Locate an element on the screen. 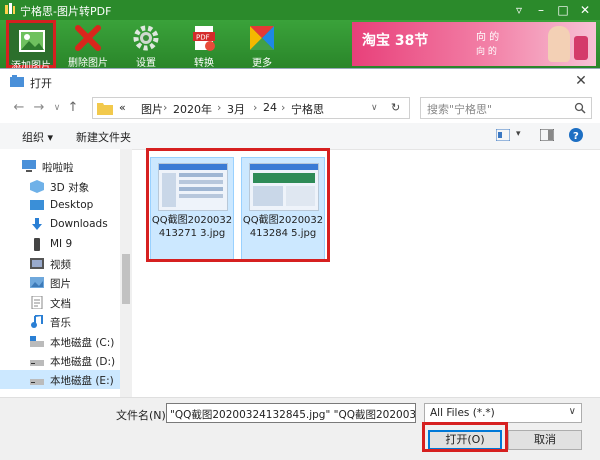 Image resolution: width=600 pixels, height=460 pixels. sidebar-item-this-pc: 啦啦啦 is located at coordinates (60, 166).